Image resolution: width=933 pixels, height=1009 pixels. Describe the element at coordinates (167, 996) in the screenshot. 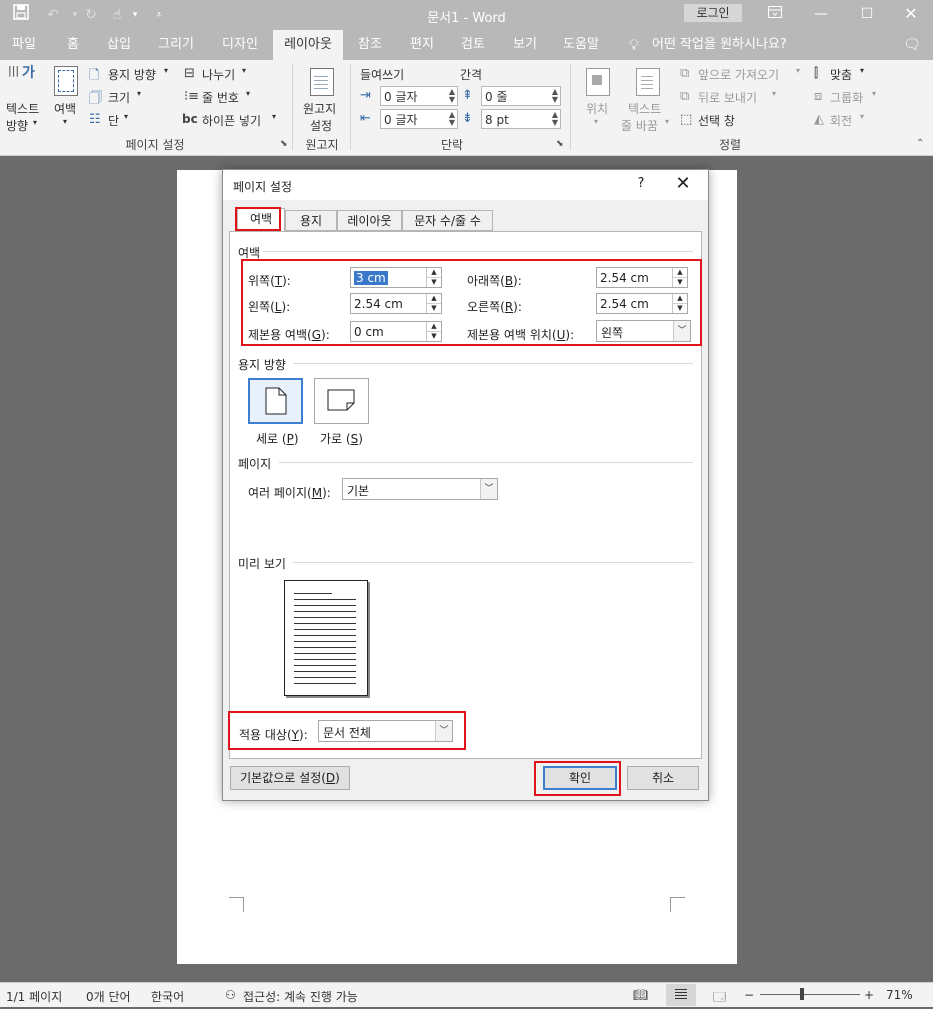

I see `language-indicator: 한국어` at that location.